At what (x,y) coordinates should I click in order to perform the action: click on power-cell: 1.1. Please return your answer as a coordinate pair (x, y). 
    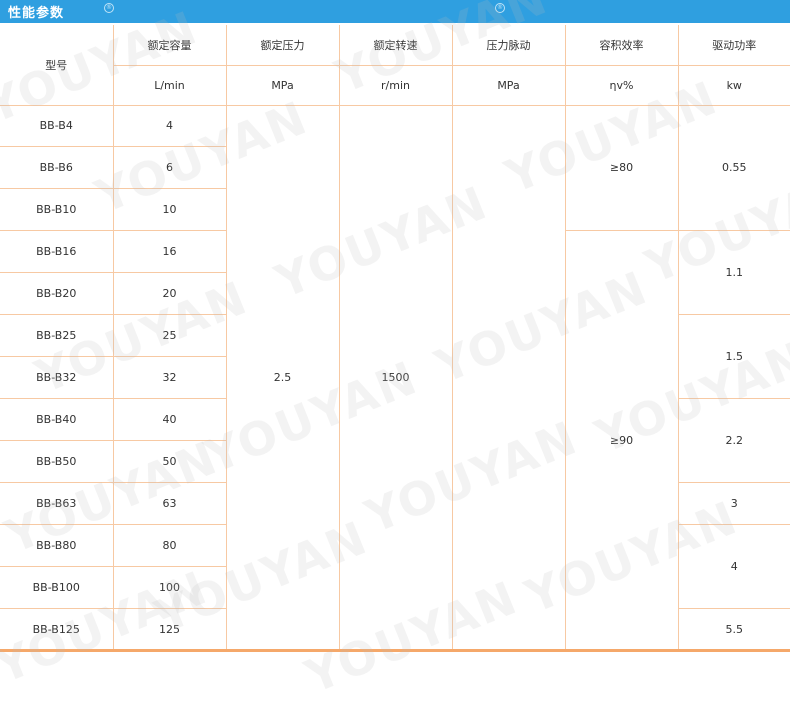
    Looking at the image, I should click on (733, 273).